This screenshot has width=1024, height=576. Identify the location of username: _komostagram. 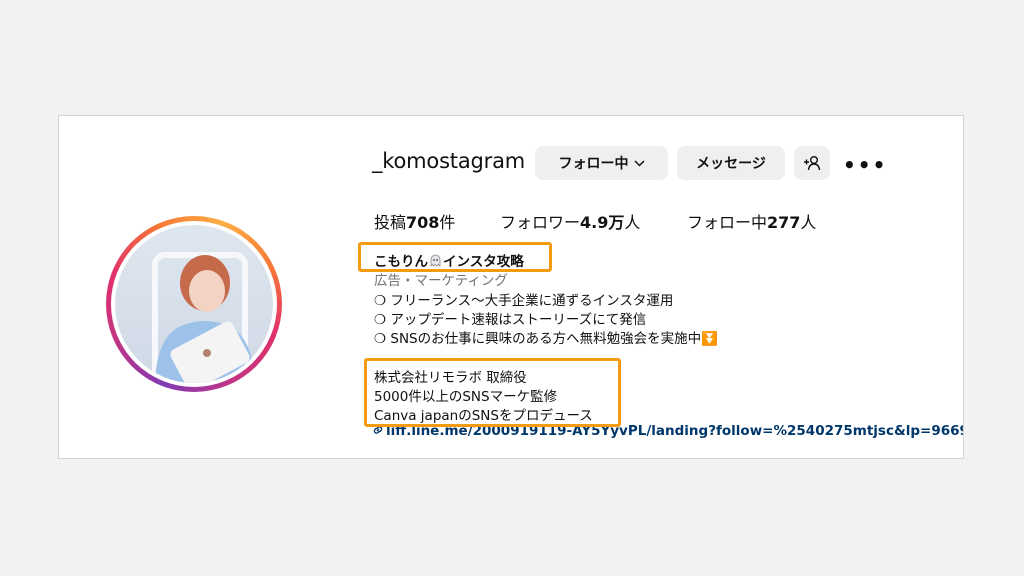
(448, 161).